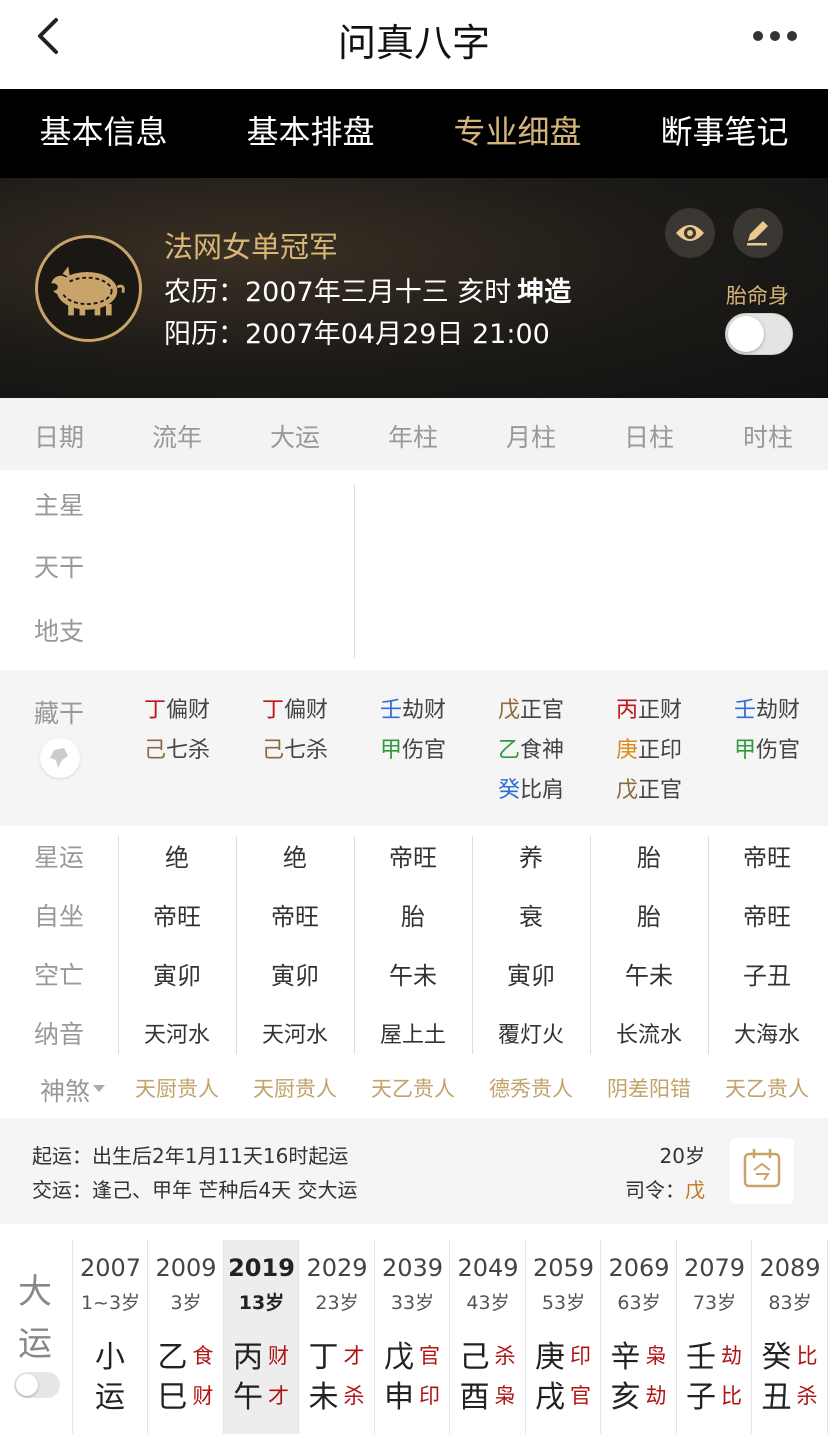 This screenshot has width=828, height=1454. Describe the element at coordinates (731, 1396) in the screenshot. I see `dayun-branch-god: 比` at that location.